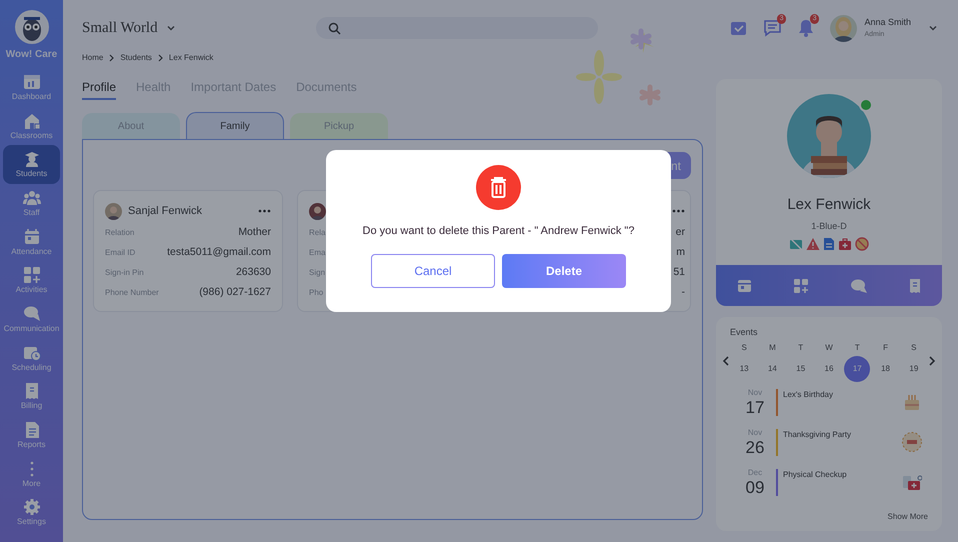  Describe the element at coordinates (564, 271) in the screenshot. I see `delete-button: Delete` at that location.